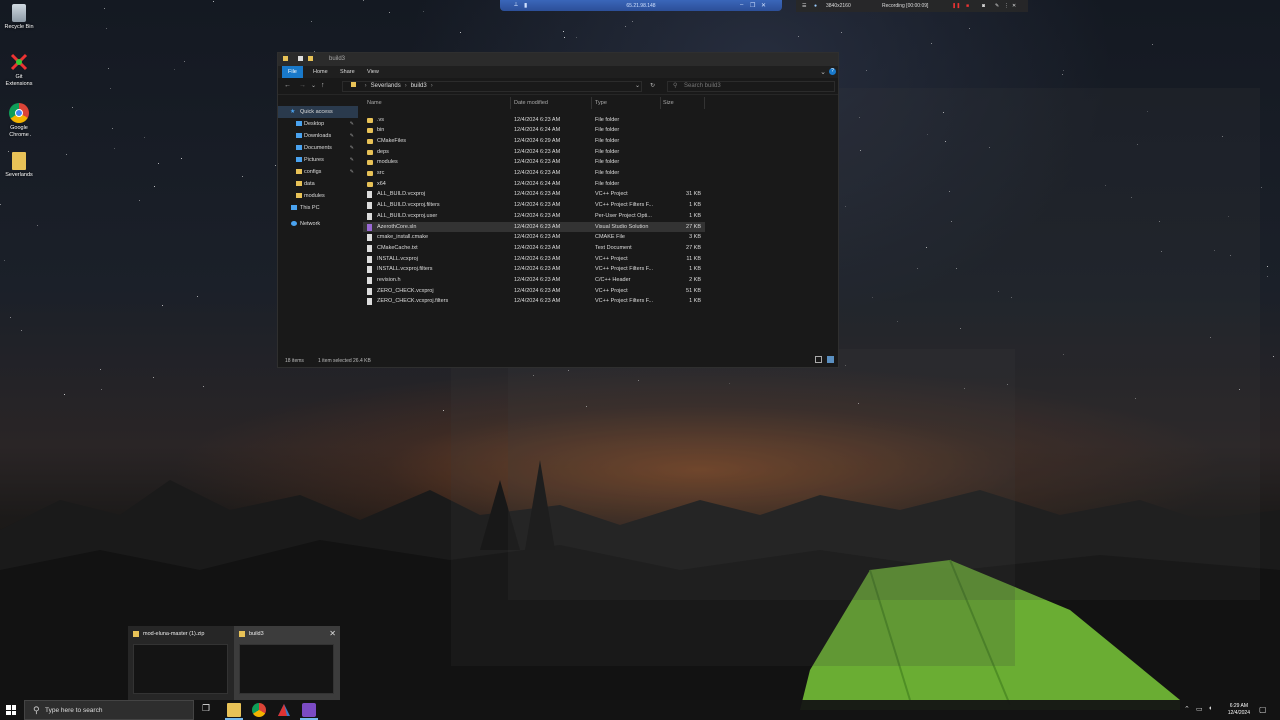 This screenshot has height=720, width=1280. I want to click on cell-name: ALL_BUILD.vcxproj.user, so click(407, 215).